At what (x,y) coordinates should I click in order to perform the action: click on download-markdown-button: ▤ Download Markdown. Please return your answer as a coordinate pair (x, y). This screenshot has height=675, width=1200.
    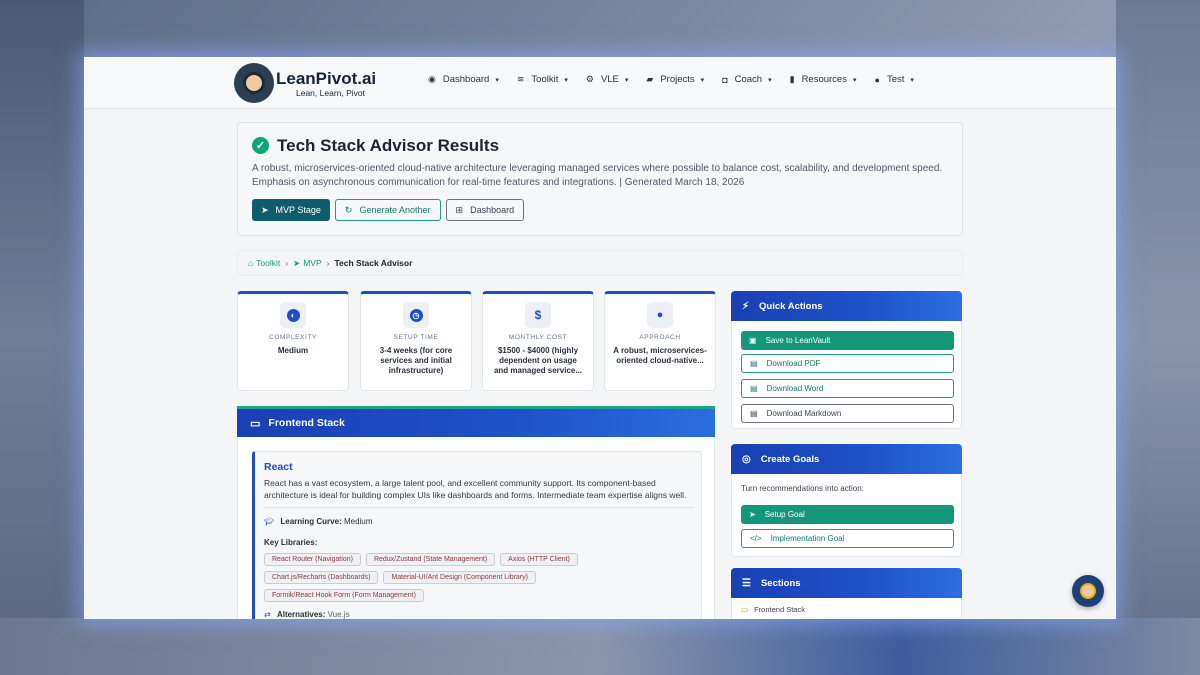
    Looking at the image, I should click on (847, 413).